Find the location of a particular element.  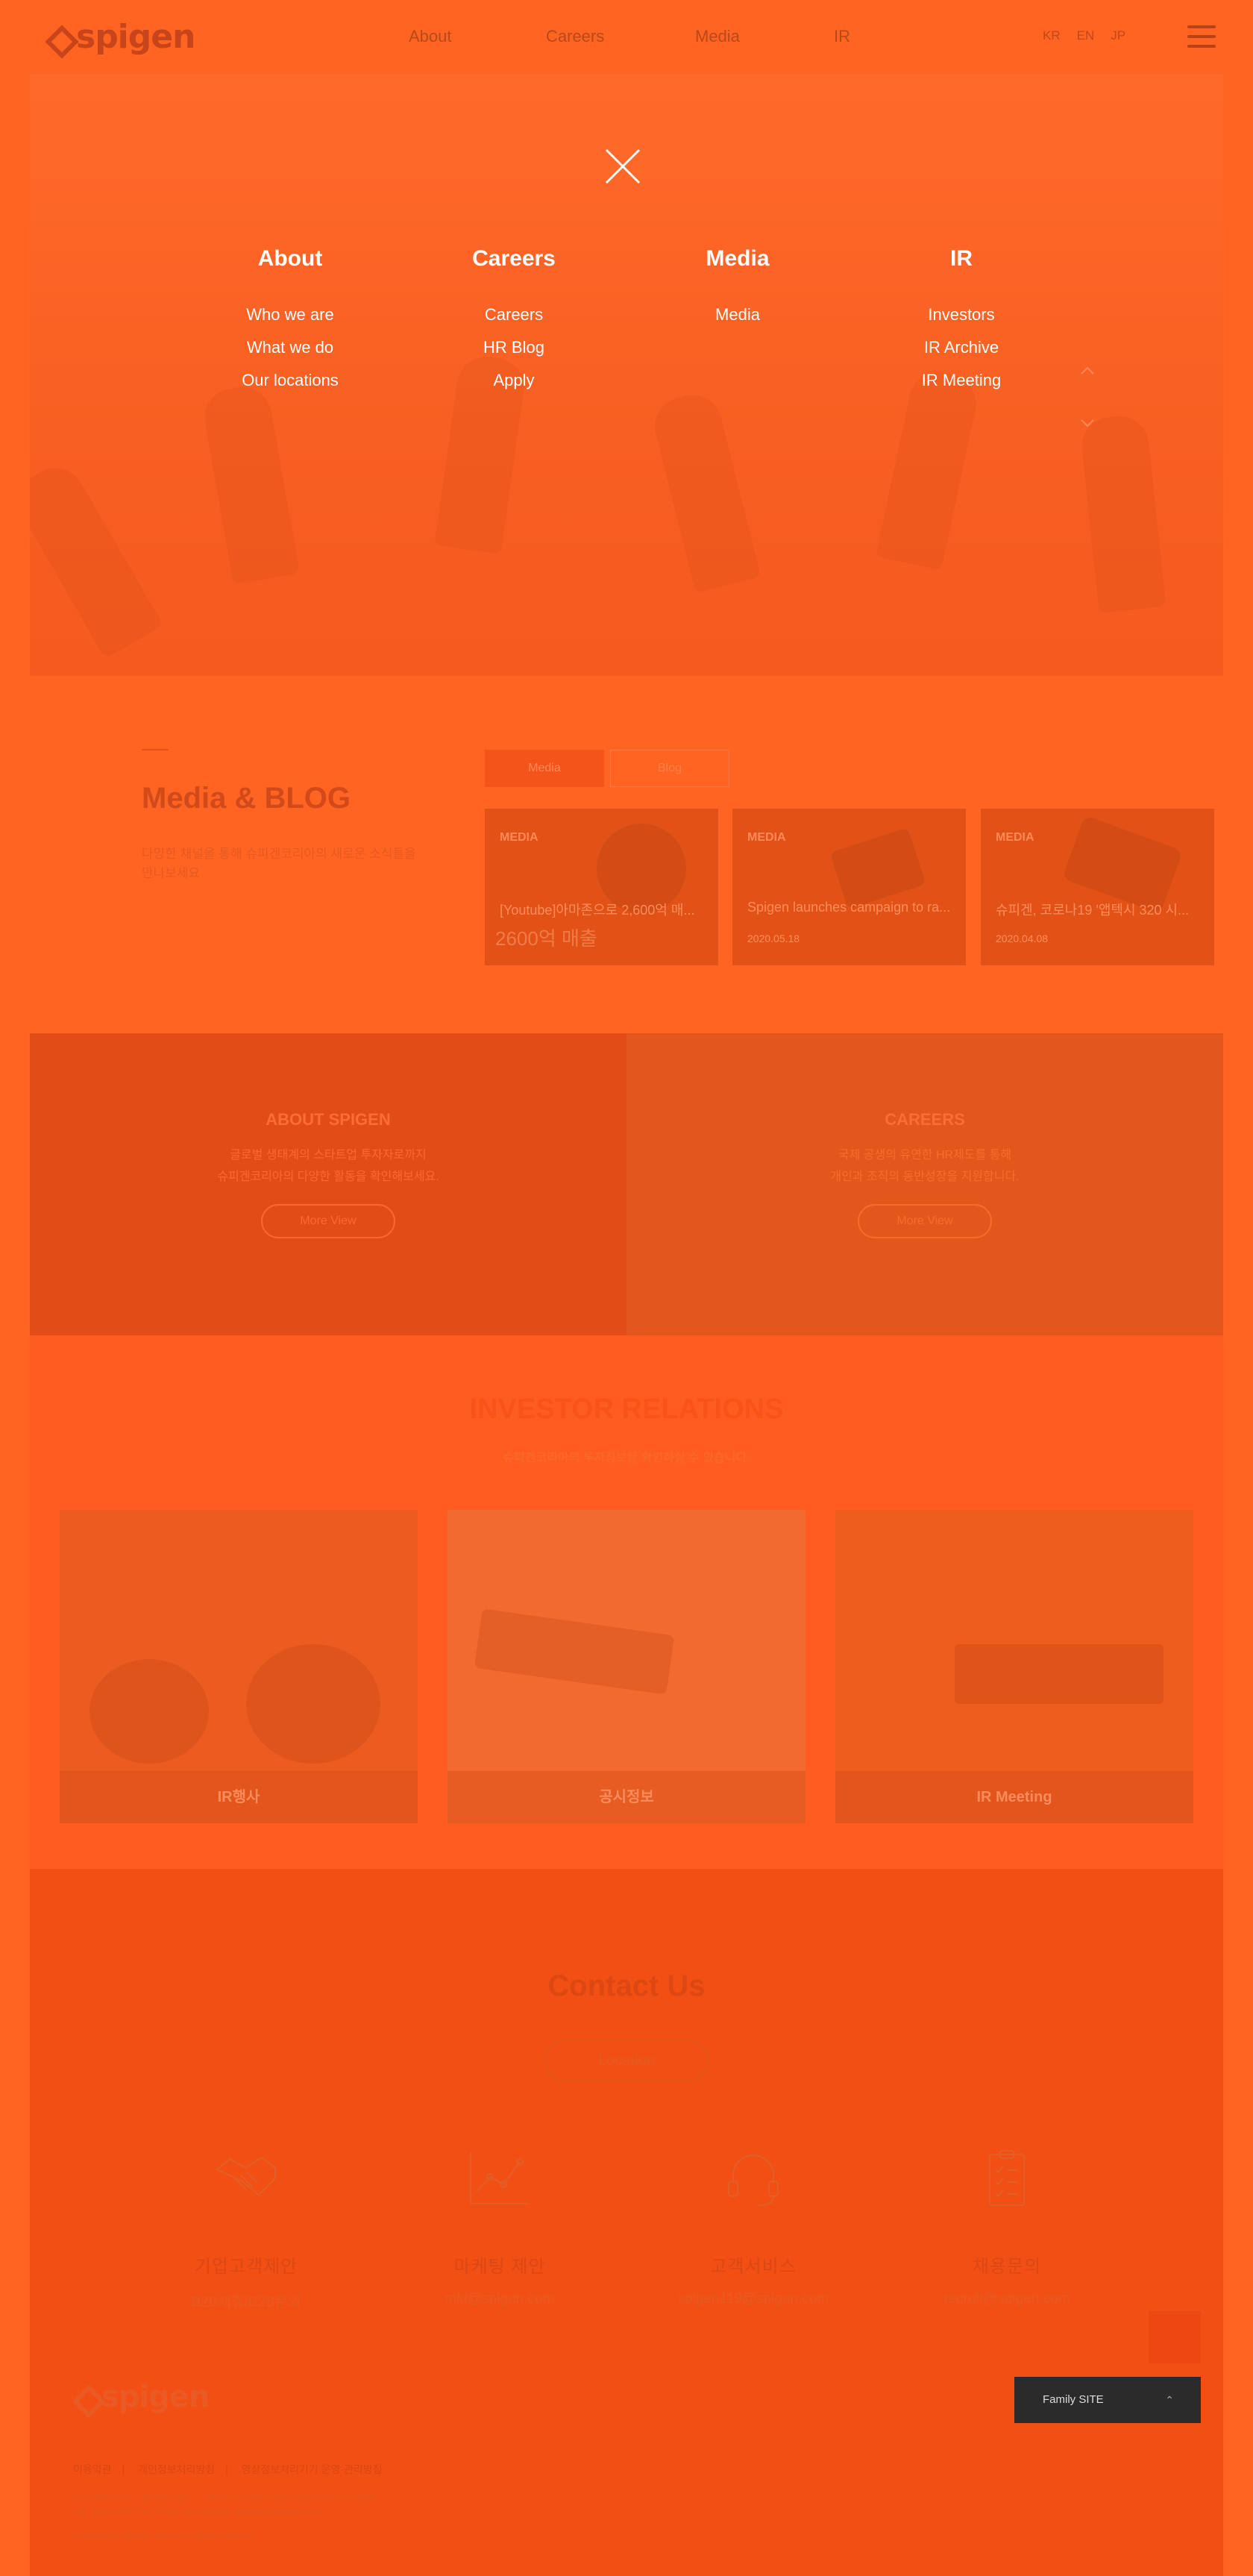

family-site-select: Family SITE ⌃ is located at coordinates (1107, 2400).